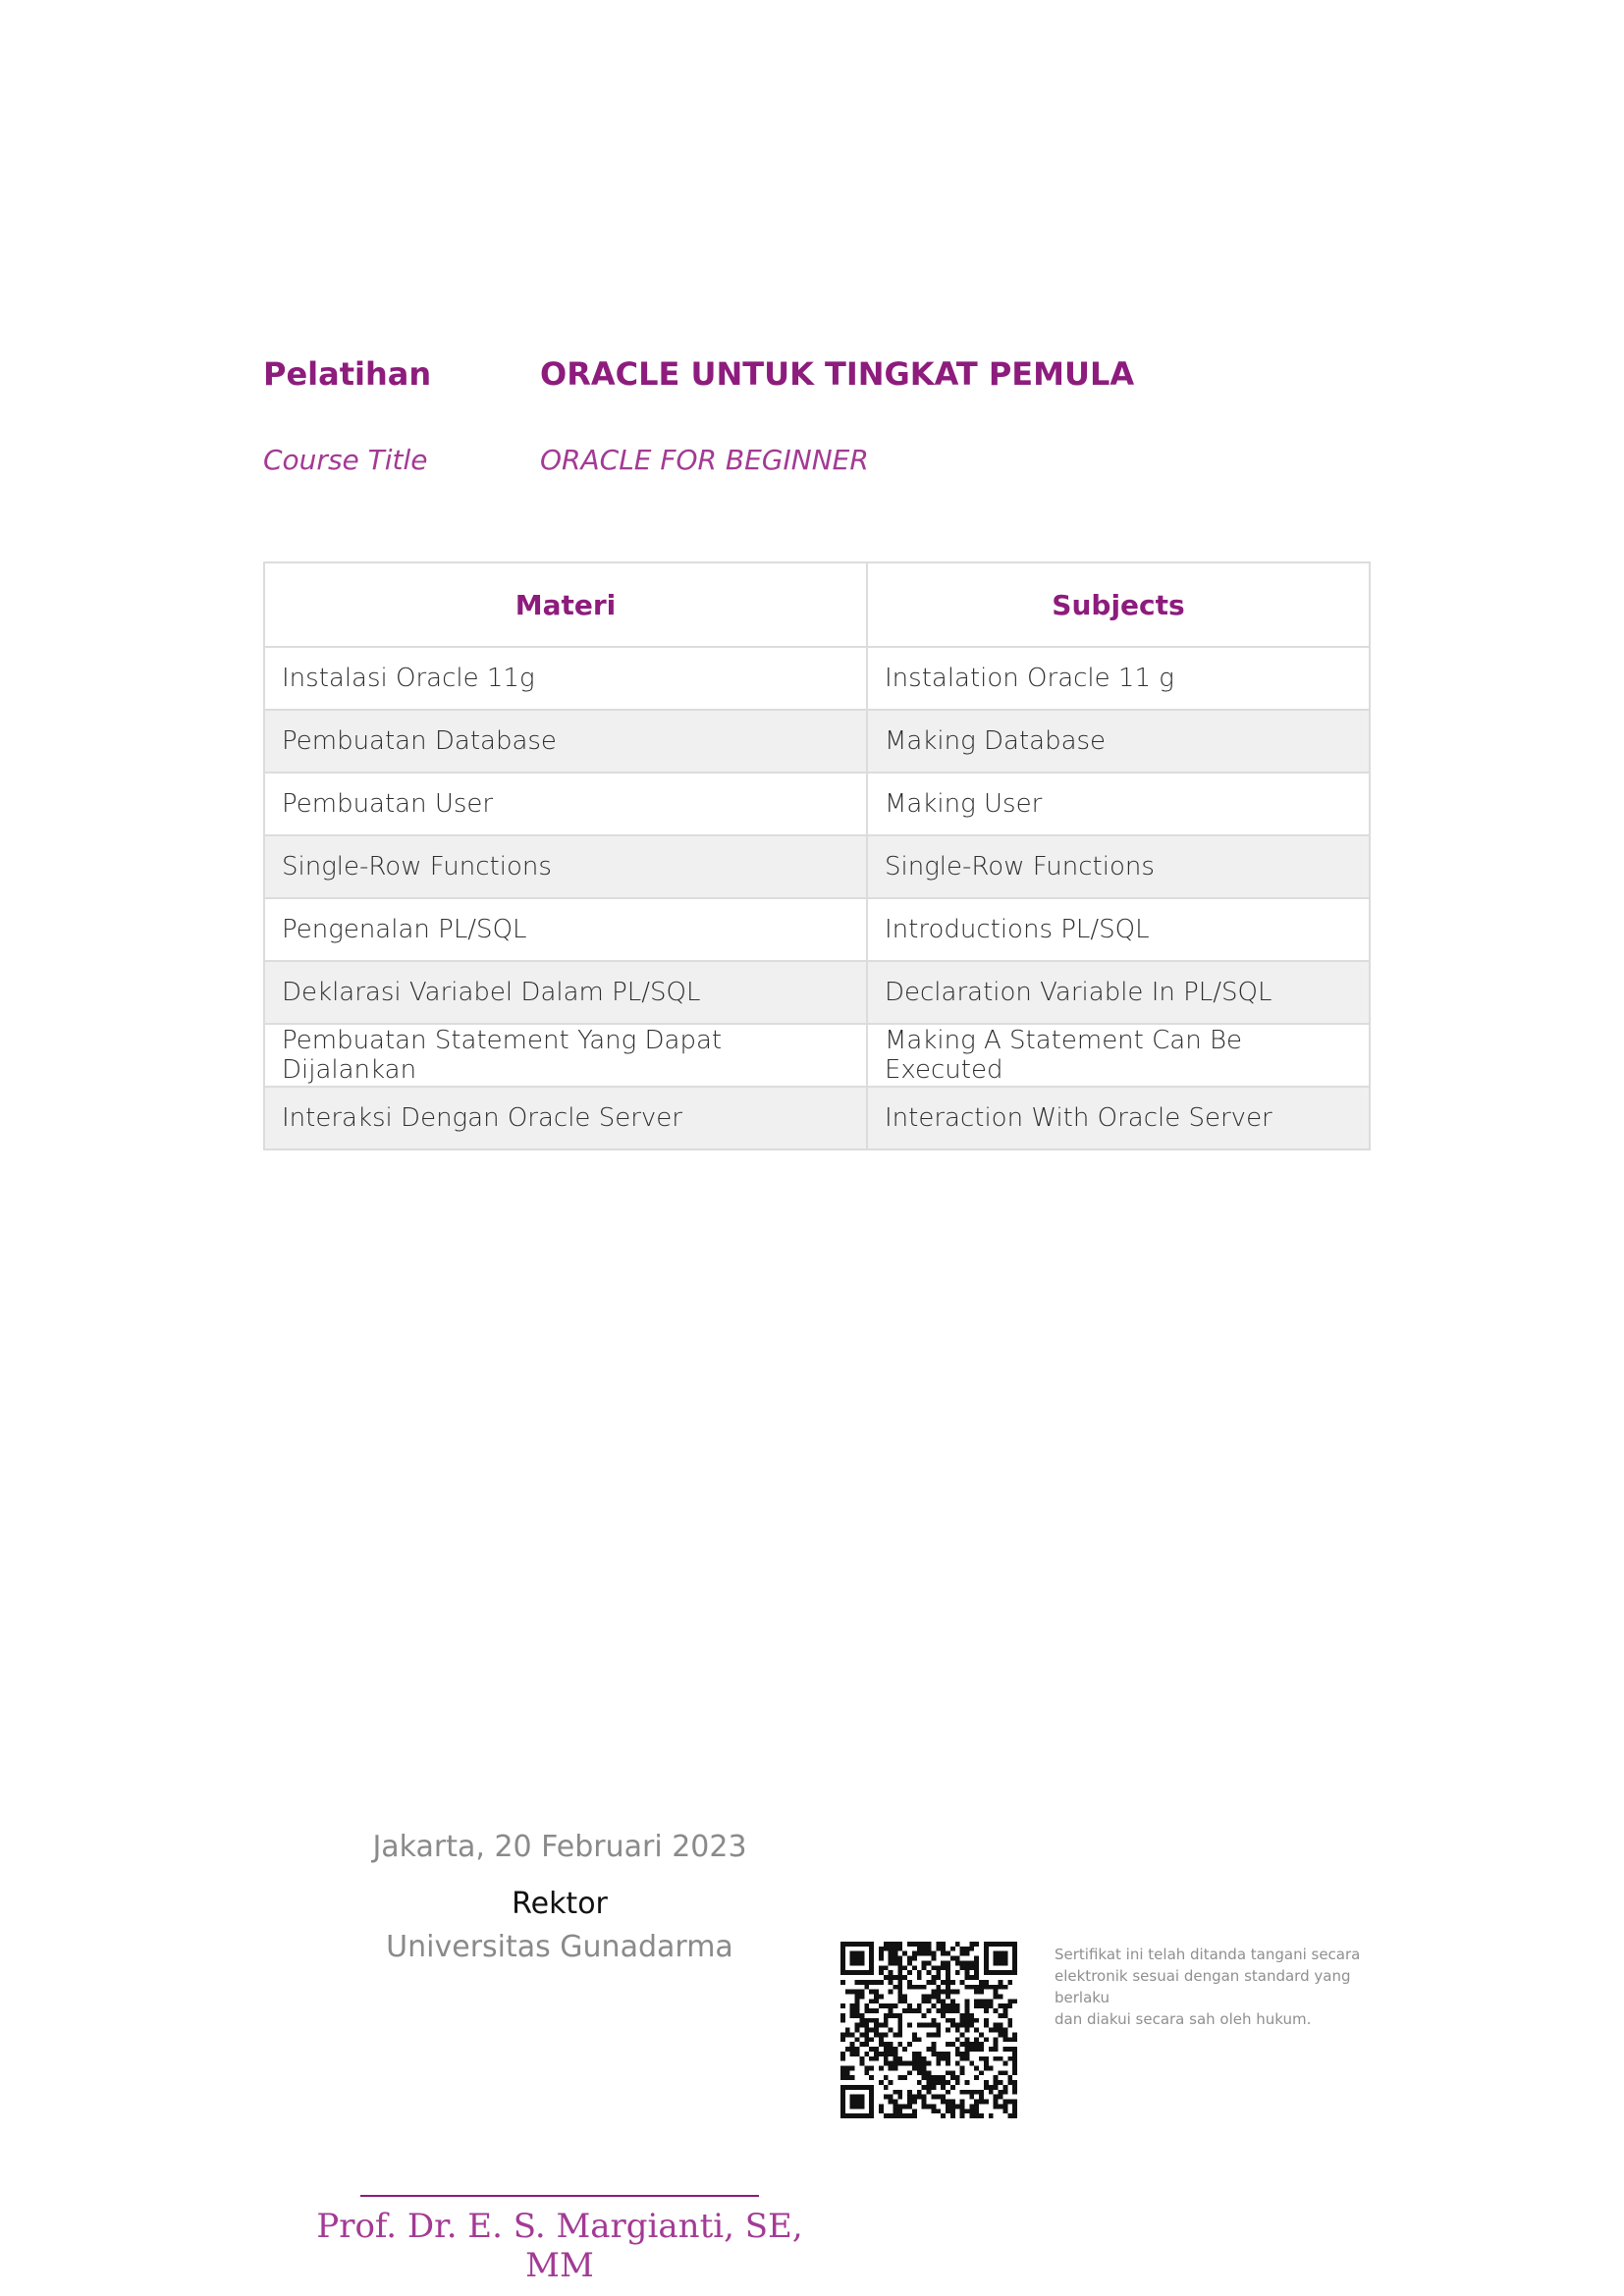 The width and height of the screenshot is (1624, 2296). Describe the element at coordinates (1118, 1118) in the screenshot. I see `cell-subject: Interaction With Oracle Server` at that location.